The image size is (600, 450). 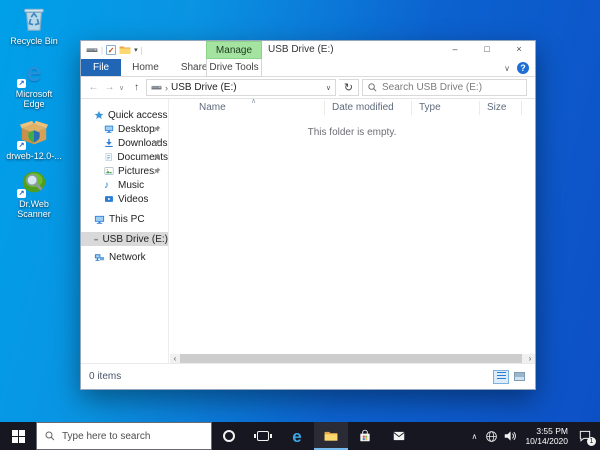 I want to click on action-center-button: 1, so click(x=586, y=436).